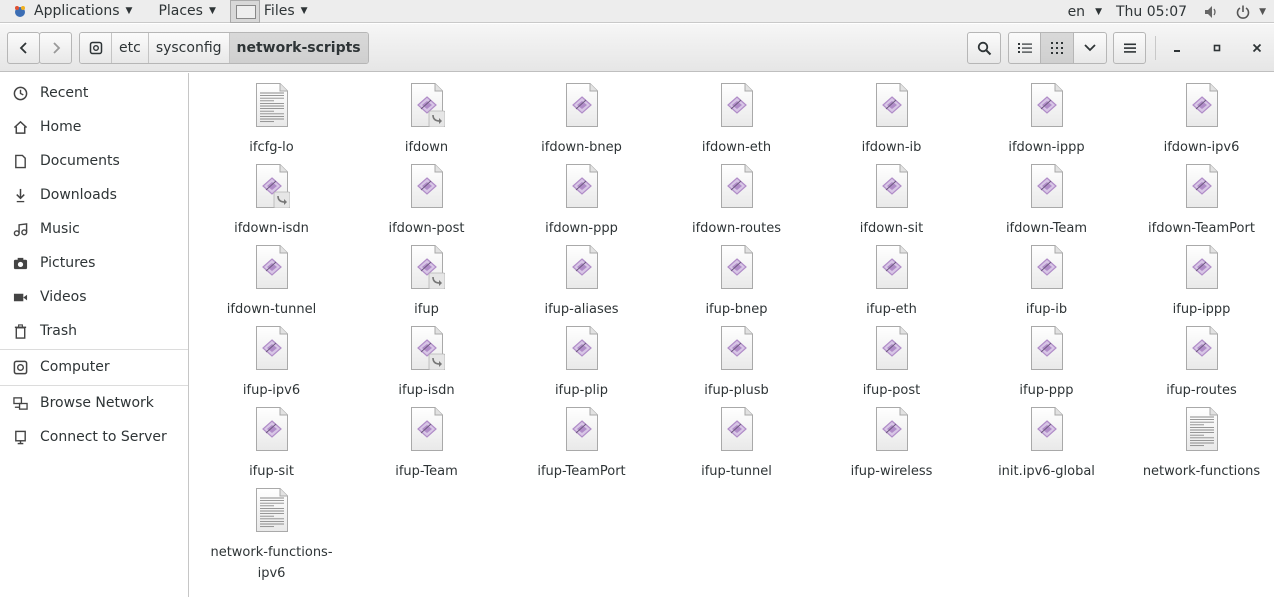 Image resolution: width=1274 pixels, height=597 pixels. I want to click on download-icon, so click(20, 195).